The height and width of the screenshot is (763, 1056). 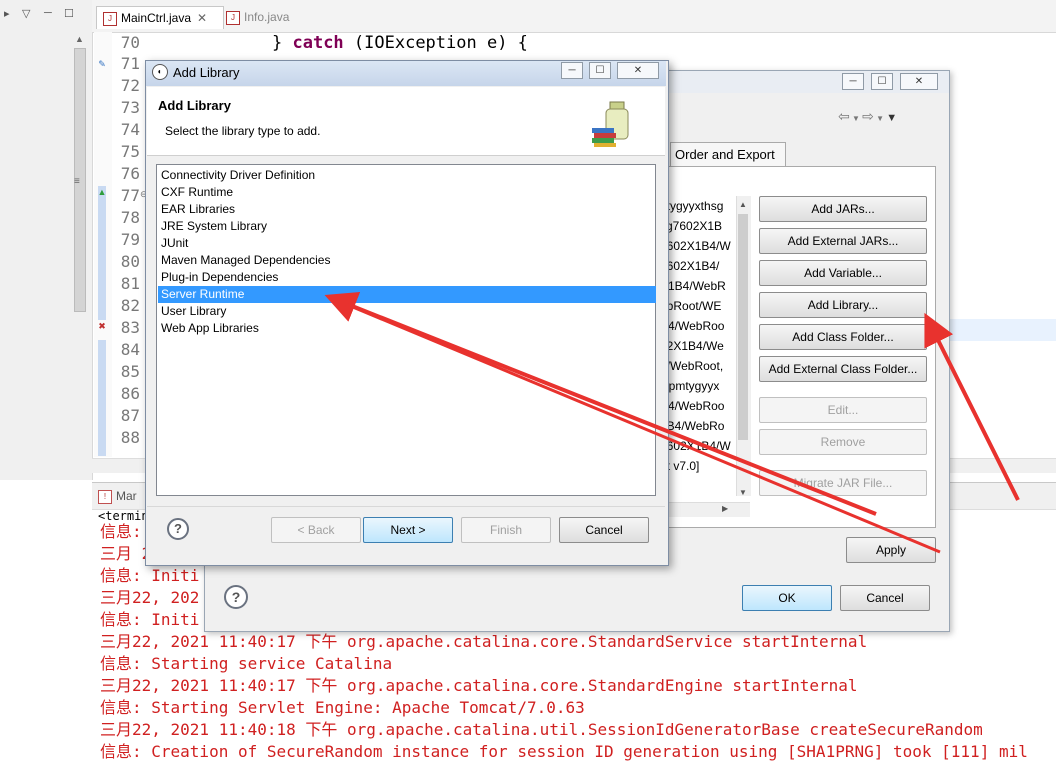 What do you see at coordinates (787, 598) in the screenshot?
I see `ok-button: OK` at bounding box center [787, 598].